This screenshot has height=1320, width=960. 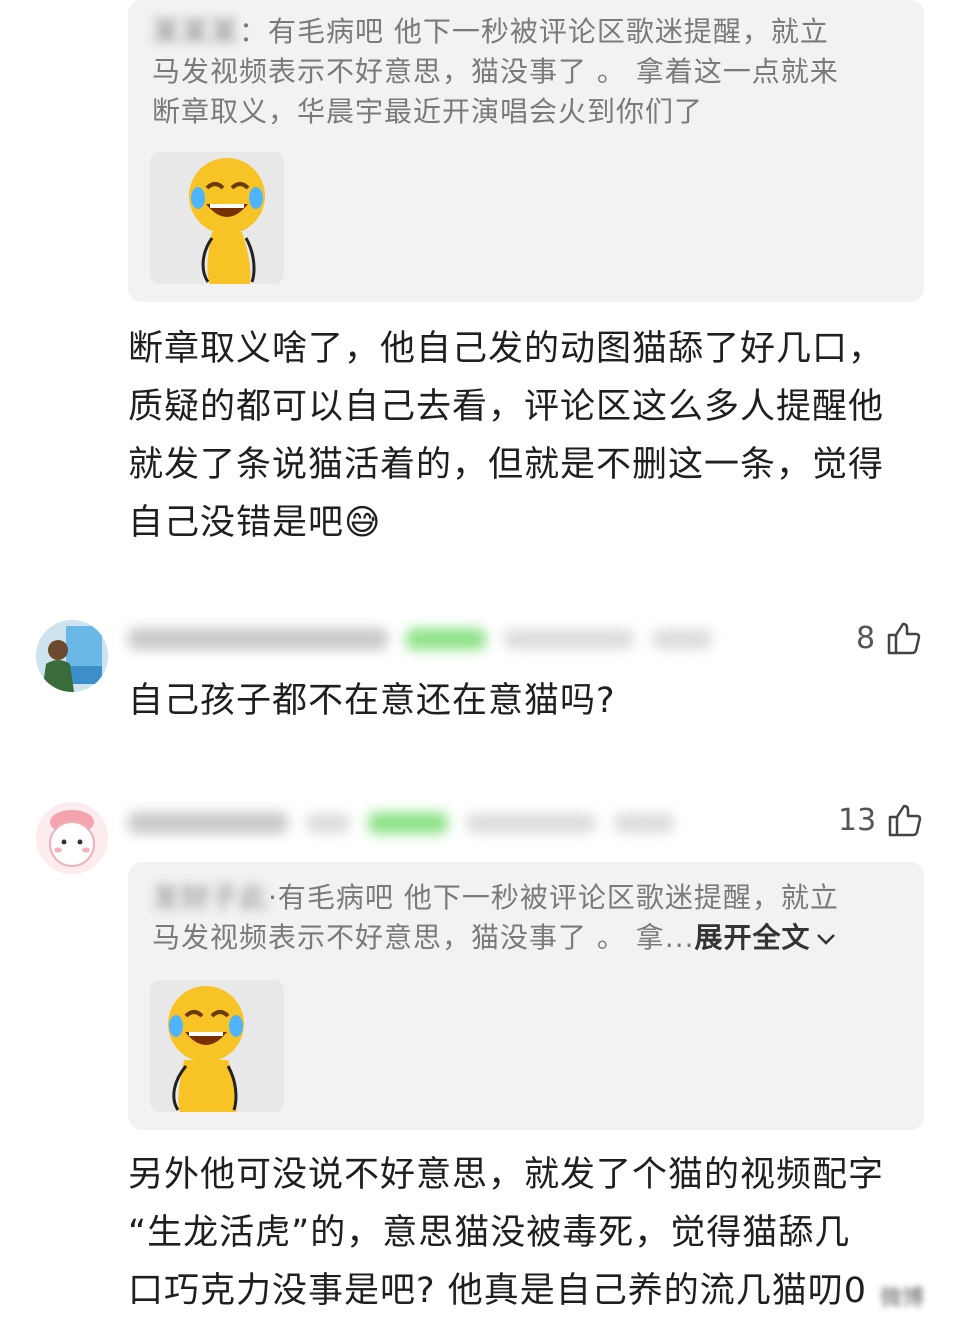 What do you see at coordinates (752, 937) in the screenshot?
I see `expand-label: 展开全文` at bounding box center [752, 937].